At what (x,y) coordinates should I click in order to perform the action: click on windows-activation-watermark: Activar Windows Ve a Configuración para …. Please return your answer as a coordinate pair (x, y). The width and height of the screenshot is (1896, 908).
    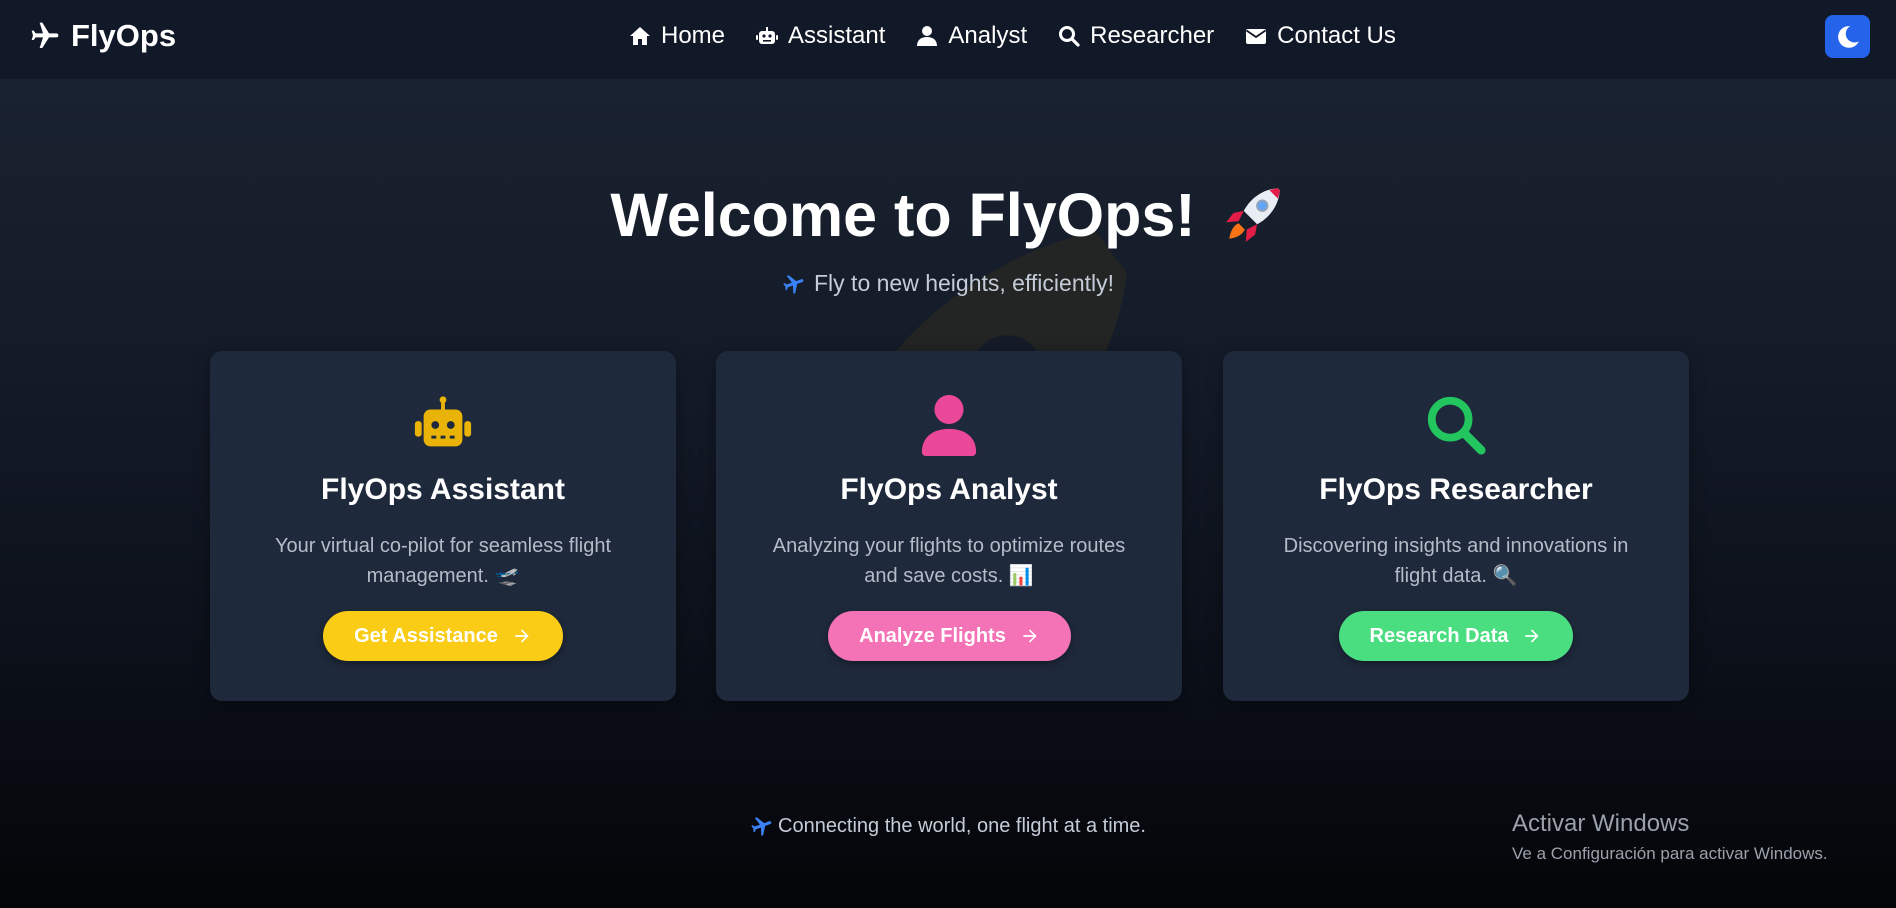
    Looking at the image, I should click on (1670, 837).